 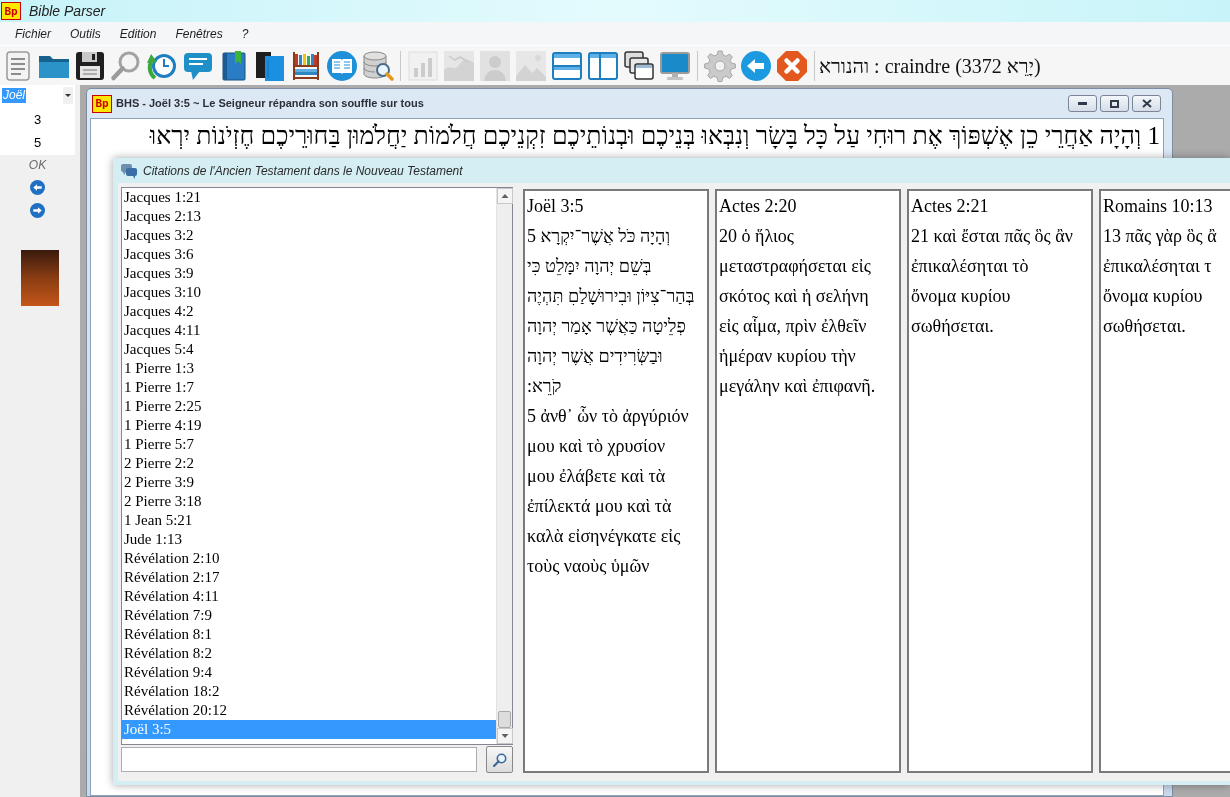 I want to click on list-item: 2 Pierre 3:9, so click(x=309, y=482).